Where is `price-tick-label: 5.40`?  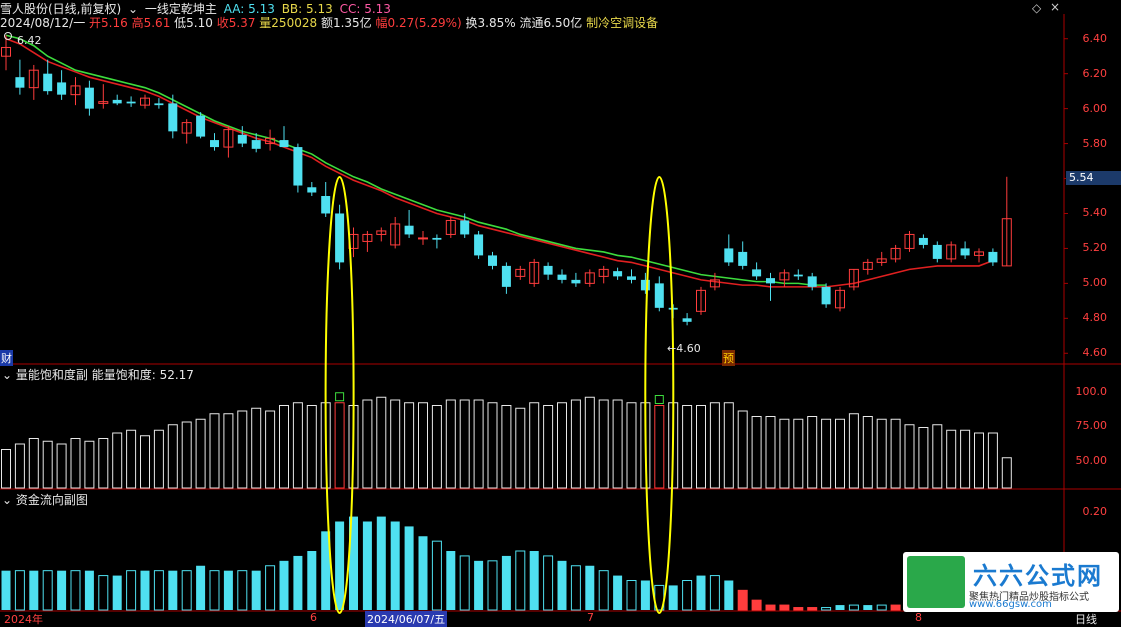
price-tick-label: 5.40 is located at coordinates (1095, 213).